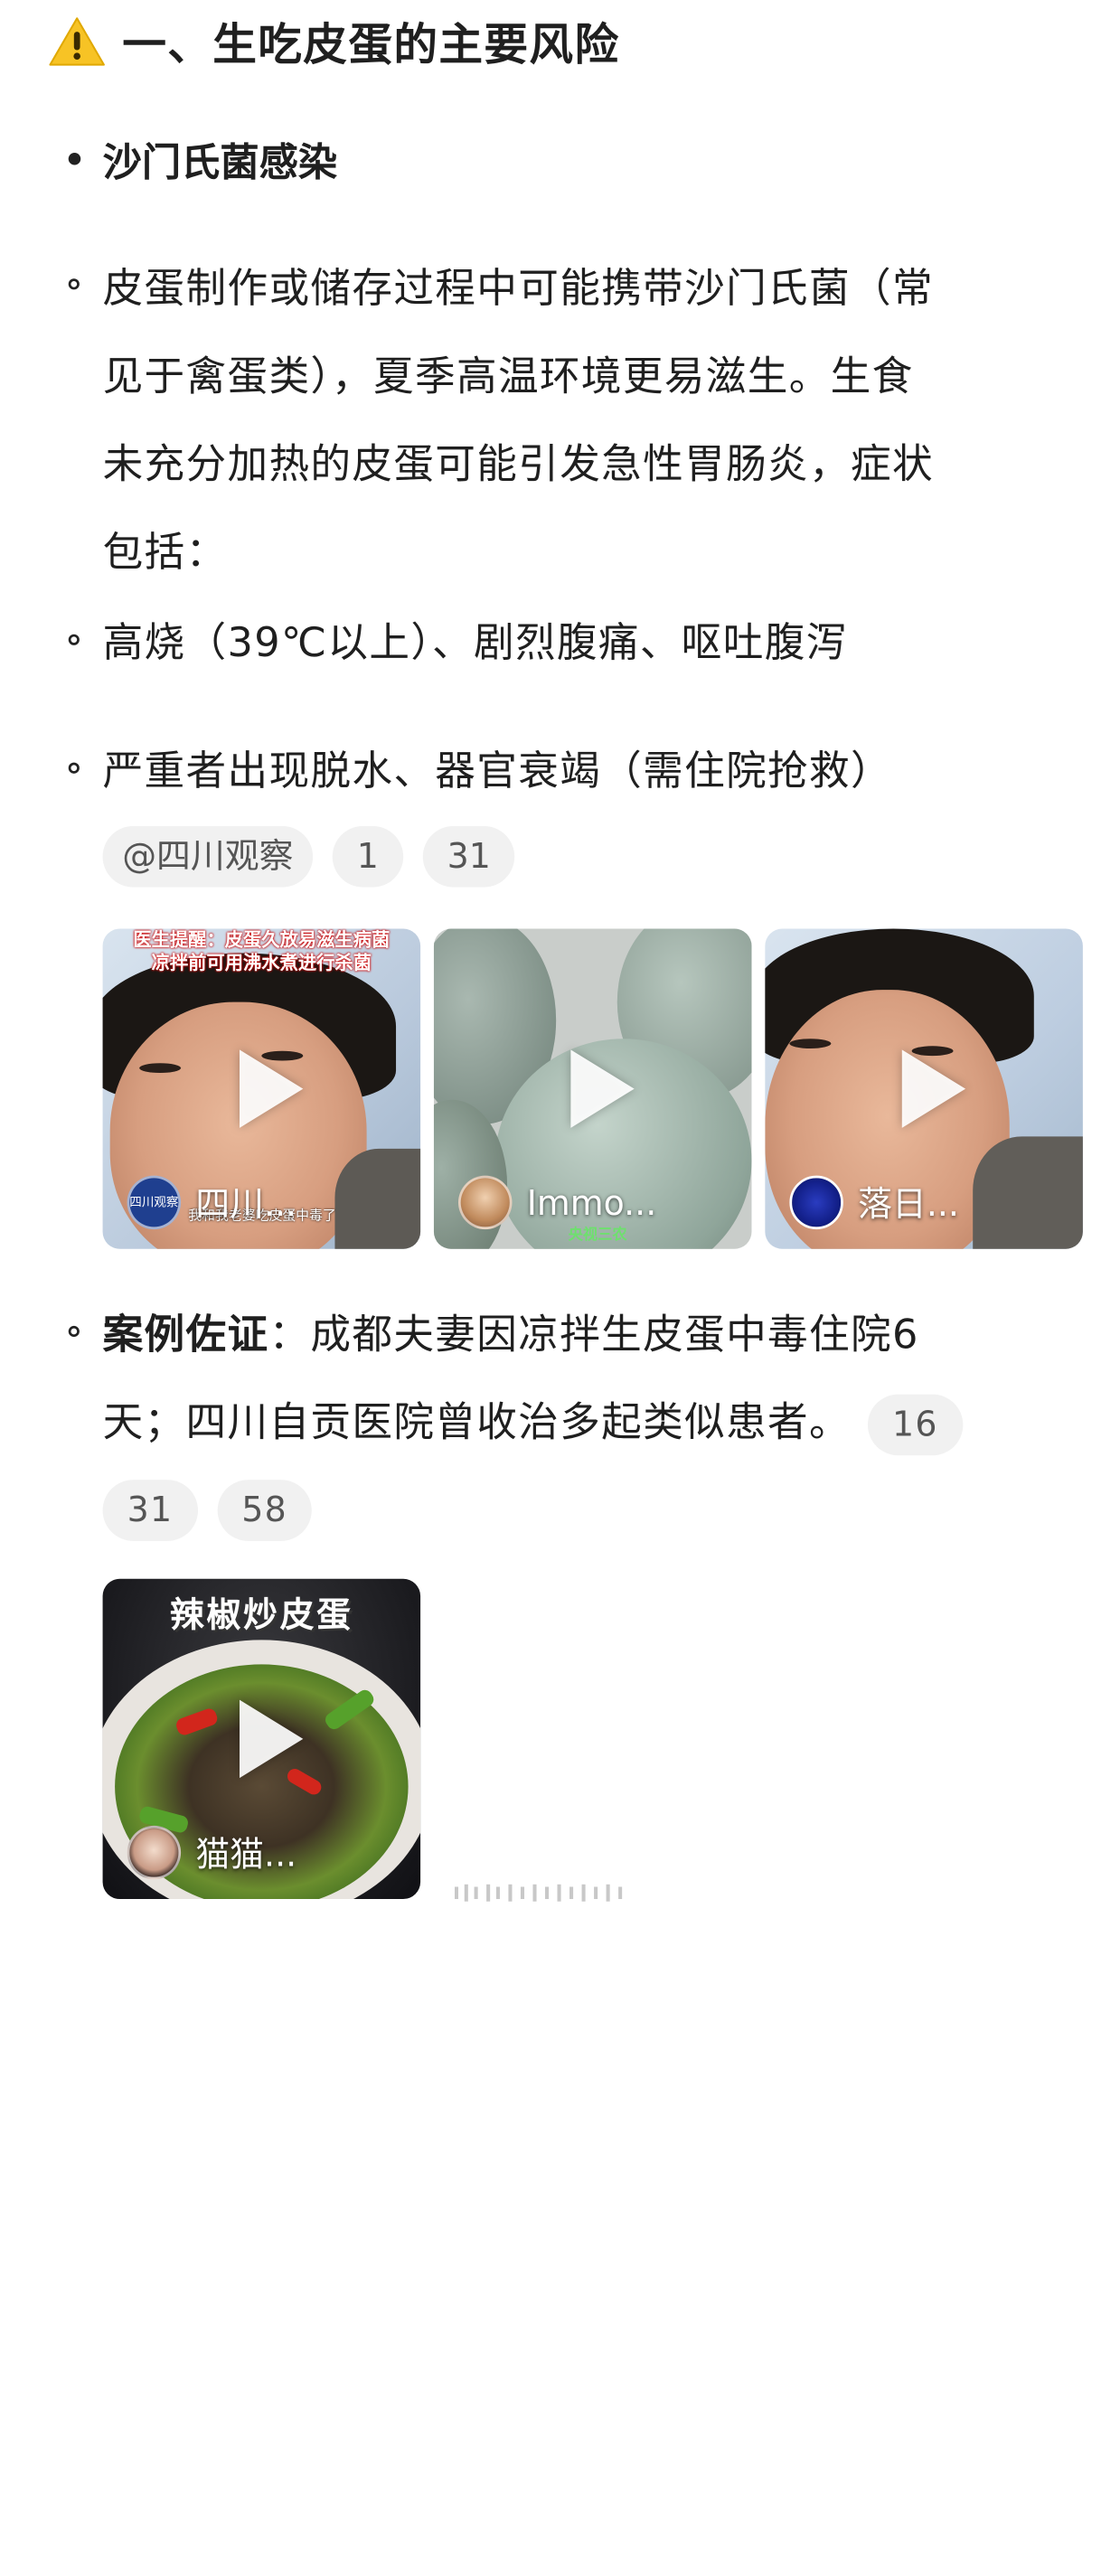  Describe the element at coordinates (476, 1422) in the screenshot. I see `case-text: 天；四川自贡医院曾收治多起类似患者。` at that location.